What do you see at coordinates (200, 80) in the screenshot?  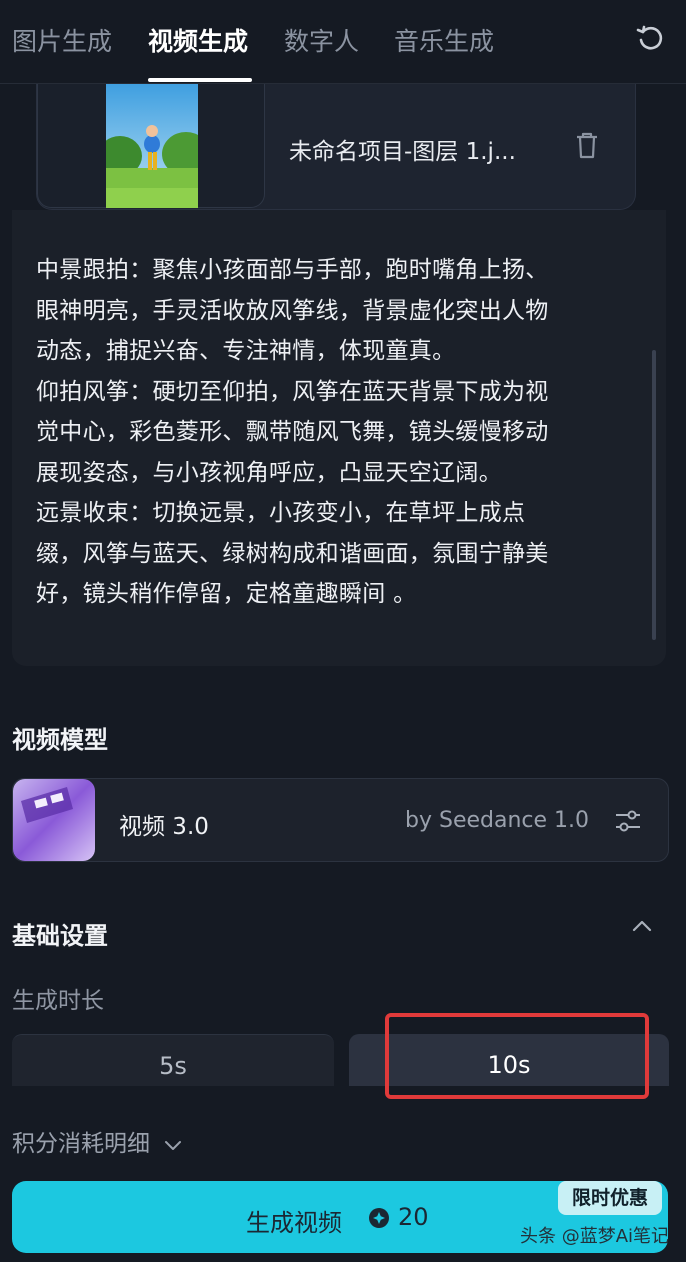 I see `active-tab-indicator` at bounding box center [200, 80].